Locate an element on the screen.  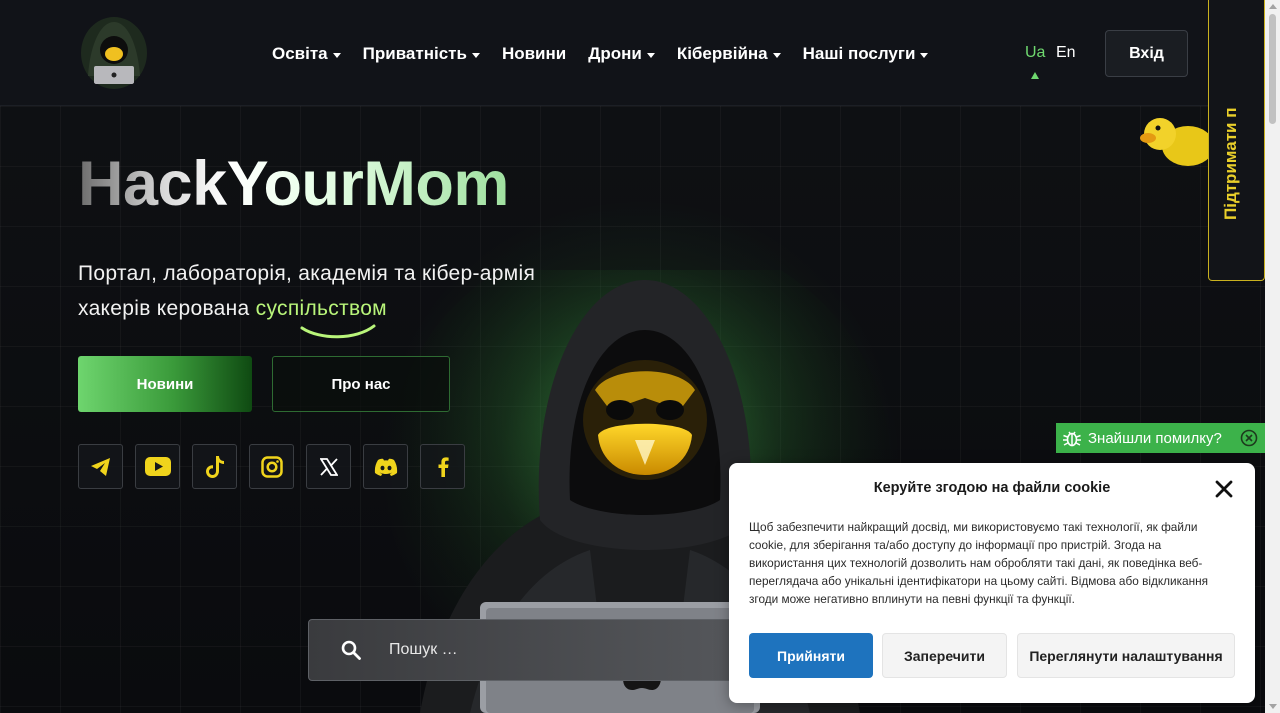
login-button: Вхід is located at coordinates (1146, 53).